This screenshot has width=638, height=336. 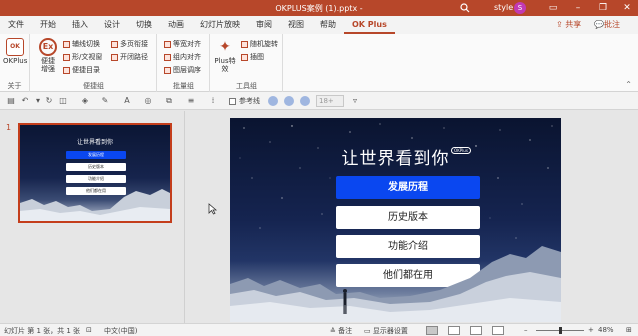 I want to click on normal-view-icon, so click(x=432, y=330).